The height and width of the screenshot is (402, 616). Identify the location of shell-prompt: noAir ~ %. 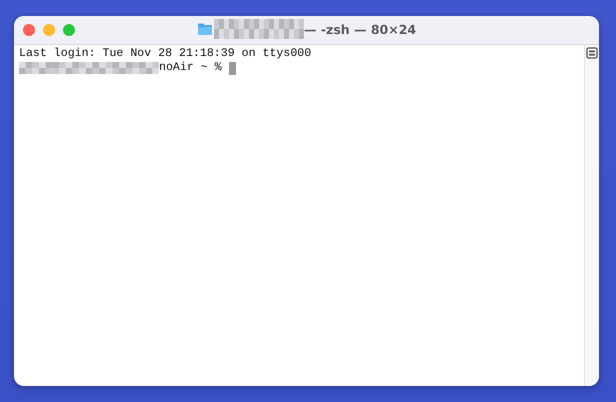
(190, 68).